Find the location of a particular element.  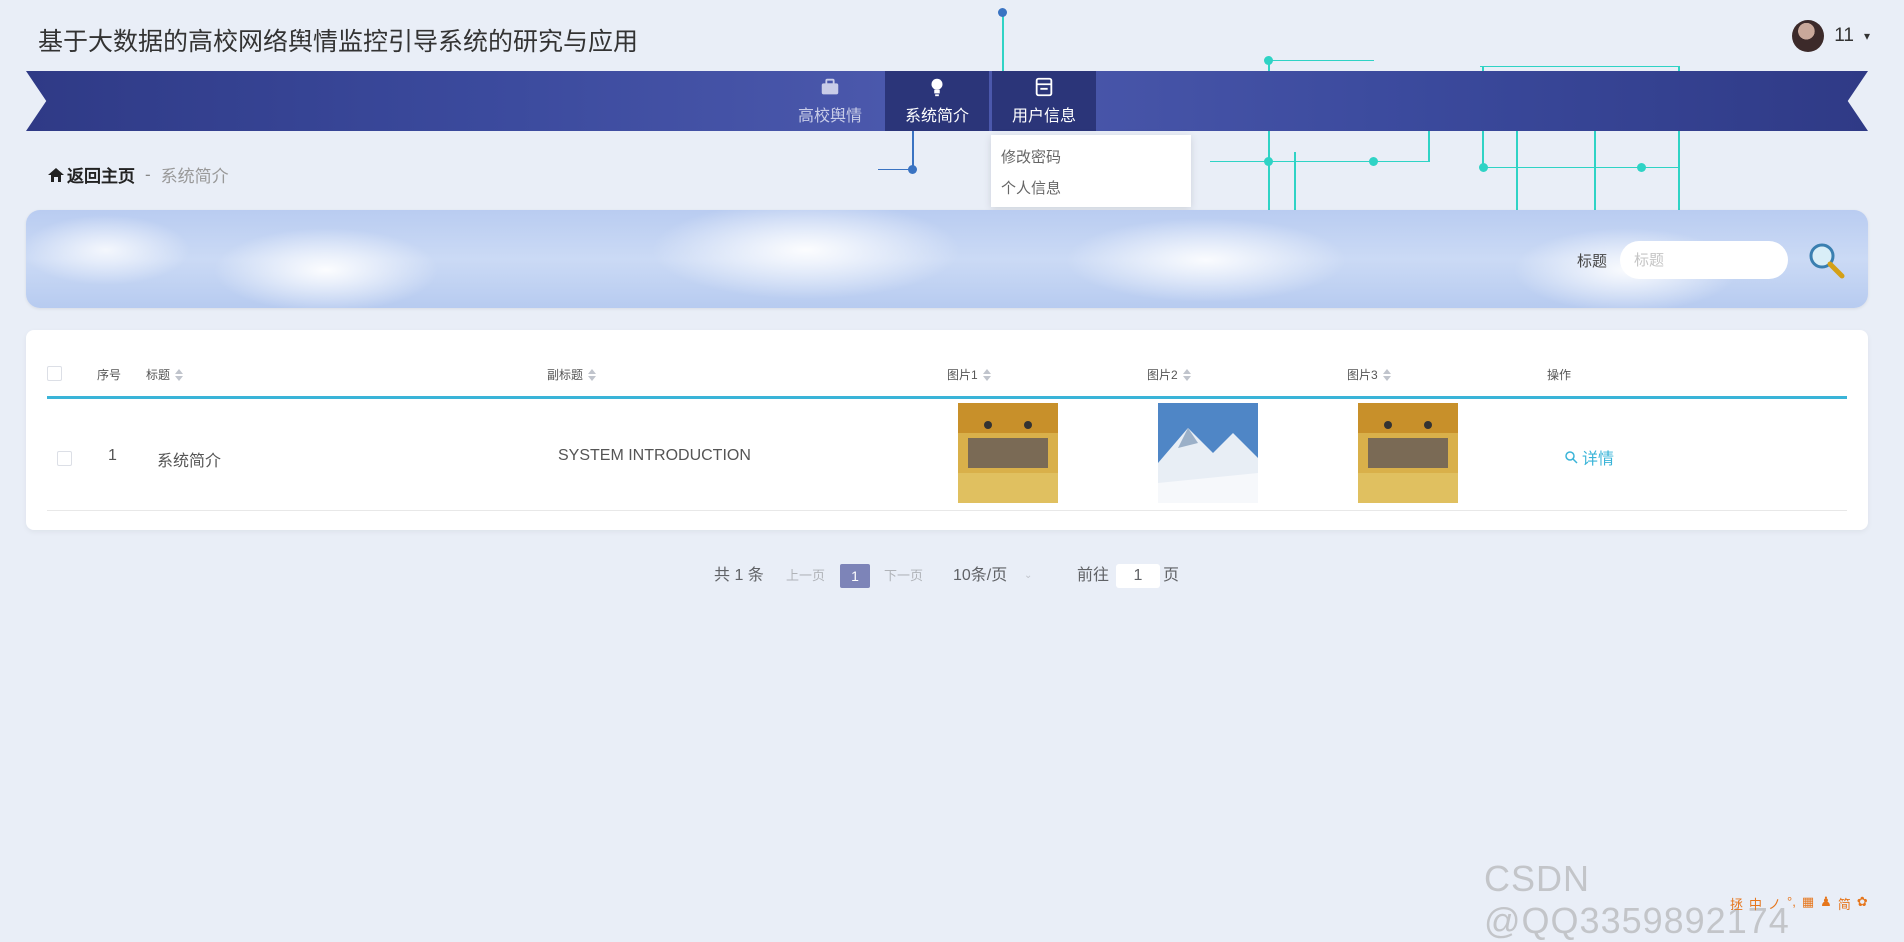

page-size-select: 10条/页 is located at coordinates (980, 576).